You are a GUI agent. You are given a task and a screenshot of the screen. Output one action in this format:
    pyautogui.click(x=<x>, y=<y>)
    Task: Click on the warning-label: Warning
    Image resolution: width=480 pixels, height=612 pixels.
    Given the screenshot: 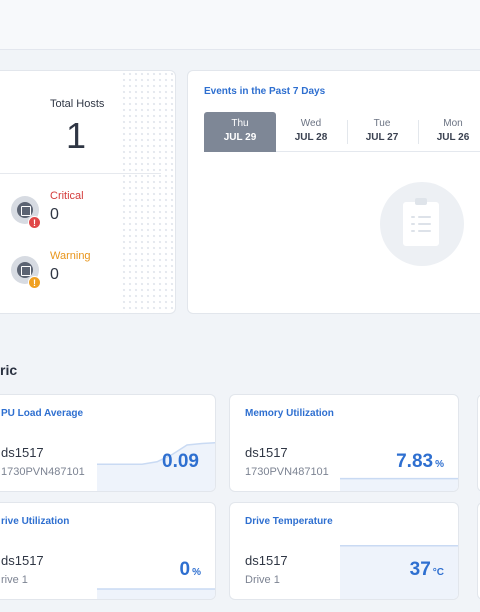 What is the action you would take?
    pyautogui.click(x=70, y=256)
    